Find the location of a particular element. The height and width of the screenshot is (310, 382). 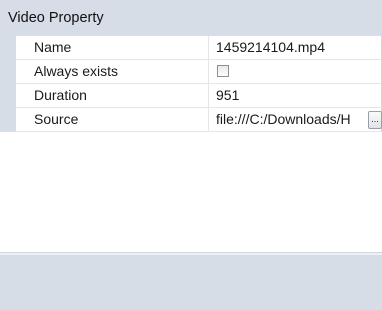

source-path-text: file:///C:/Downloads/H is located at coordinates (283, 119).